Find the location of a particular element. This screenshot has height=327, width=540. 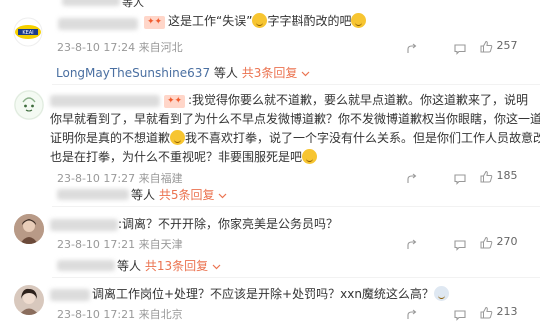

comment-text: 调离工作岗位+处理？不应该是开除+处罚吗？xxn魔统这么高？ is located at coordinates (270, 294).